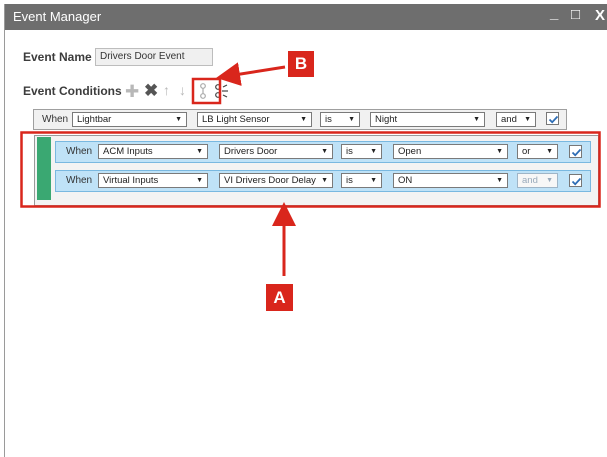 The height and width of the screenshot is (457, 607). What do you see at coordinates (57, 16) in the screenshot?
I see `window-title: Event Manager` at bounding box center [57, 16].